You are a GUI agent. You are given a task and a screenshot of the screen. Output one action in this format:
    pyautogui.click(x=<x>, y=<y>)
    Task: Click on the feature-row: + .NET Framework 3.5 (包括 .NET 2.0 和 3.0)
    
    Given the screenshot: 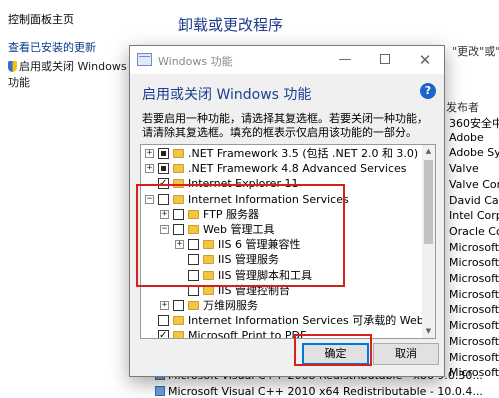 What is the action you would take?
    pyautogui.click(x=281, y=153)
    